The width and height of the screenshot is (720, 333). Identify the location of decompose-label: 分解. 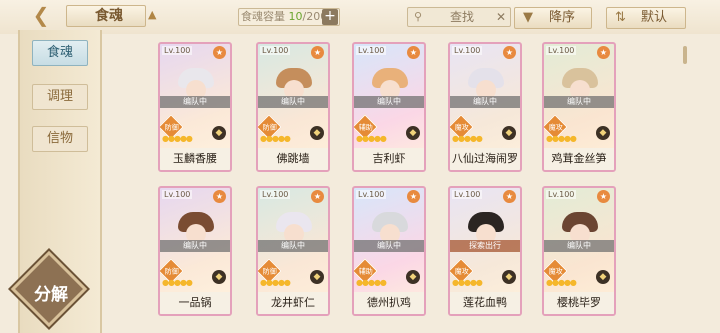
(51, 295).